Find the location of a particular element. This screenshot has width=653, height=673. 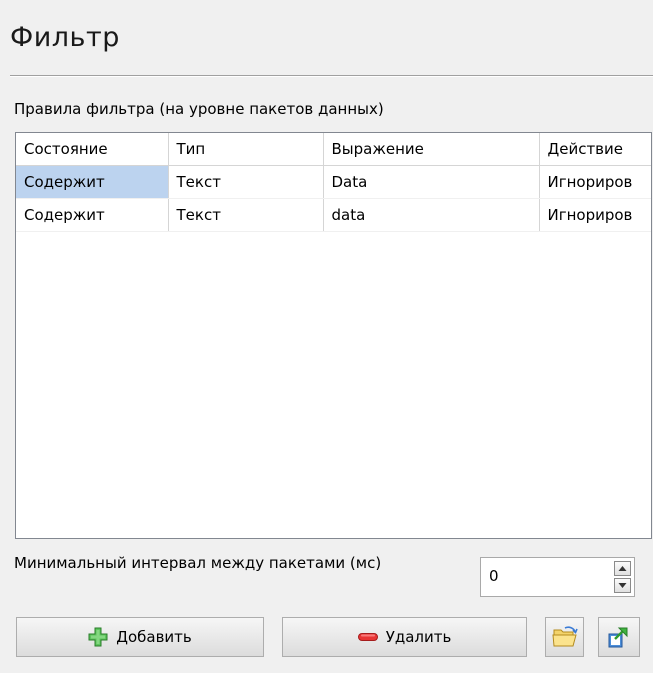

arrow-down-icon is located at coordinates (622, 585).